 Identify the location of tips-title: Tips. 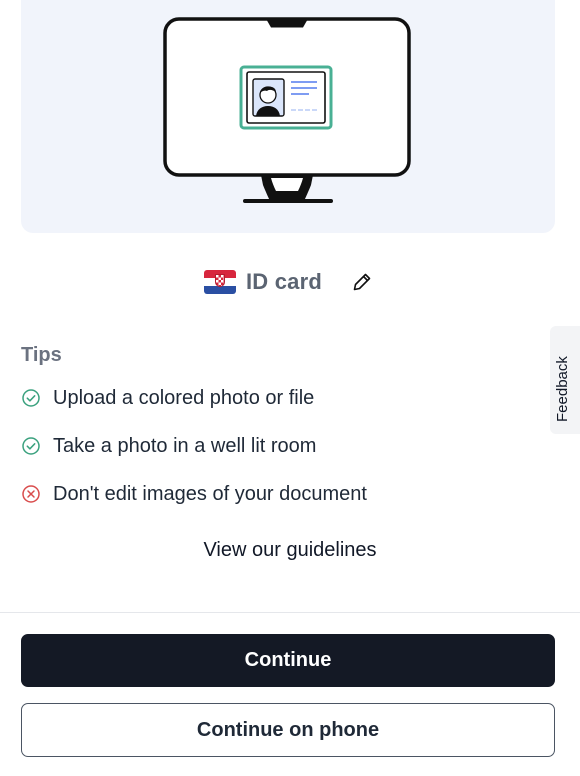
(41, 355).